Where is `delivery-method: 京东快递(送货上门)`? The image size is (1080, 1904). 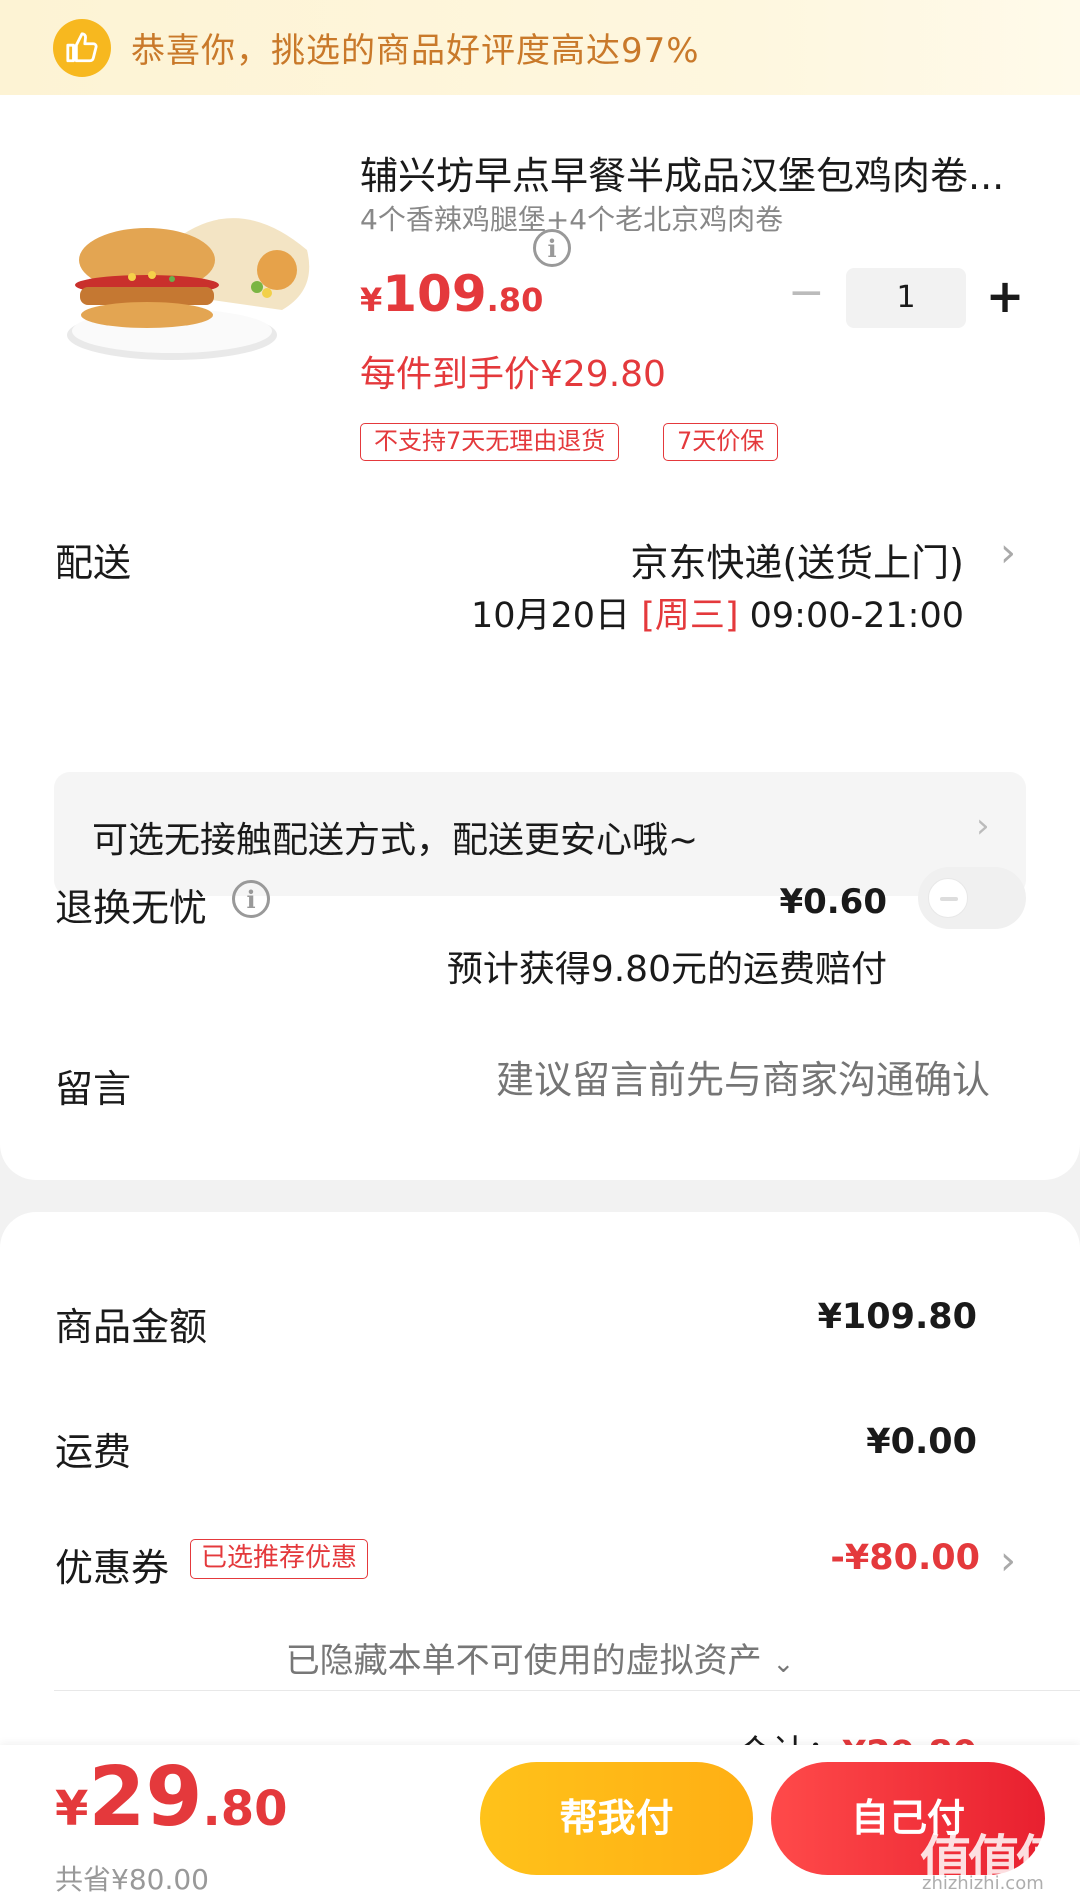
delivery-method: 京东快递(送货上门) is located at coordinates (797, 559).